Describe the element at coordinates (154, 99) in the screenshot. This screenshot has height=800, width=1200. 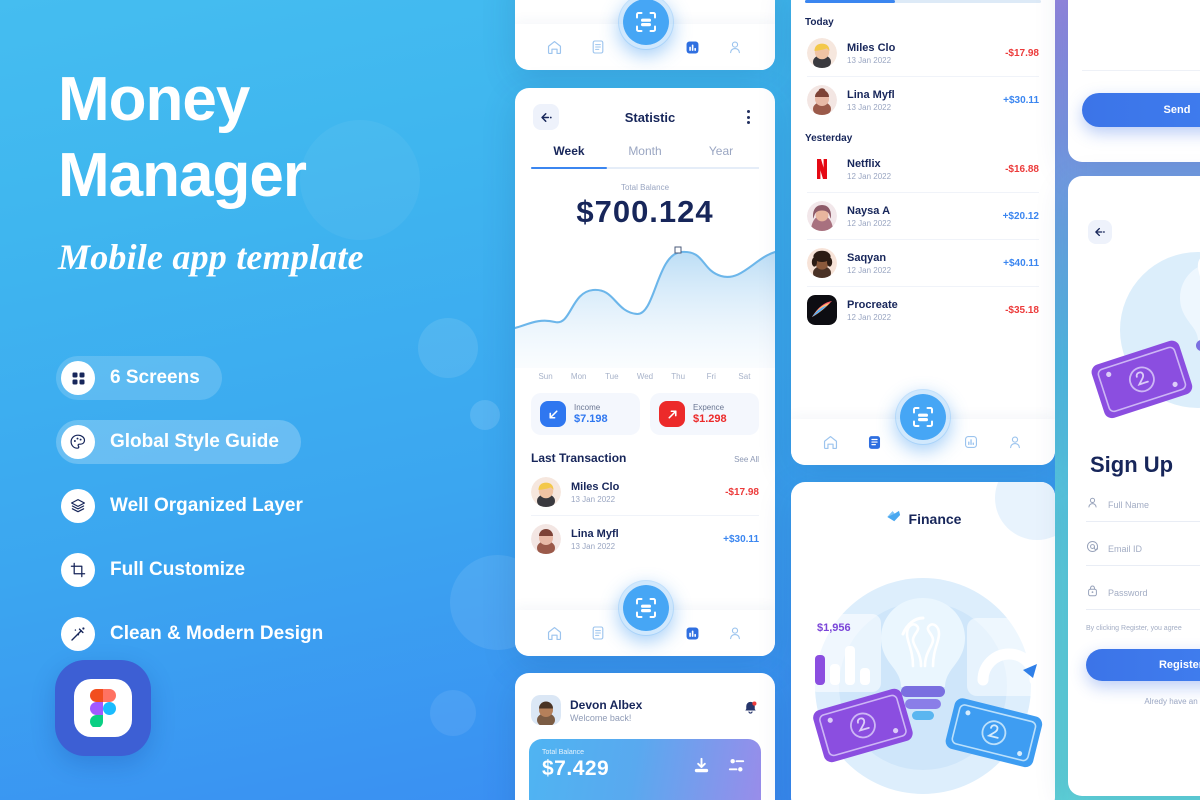
I see `hero-title-line1: Money` at that location.